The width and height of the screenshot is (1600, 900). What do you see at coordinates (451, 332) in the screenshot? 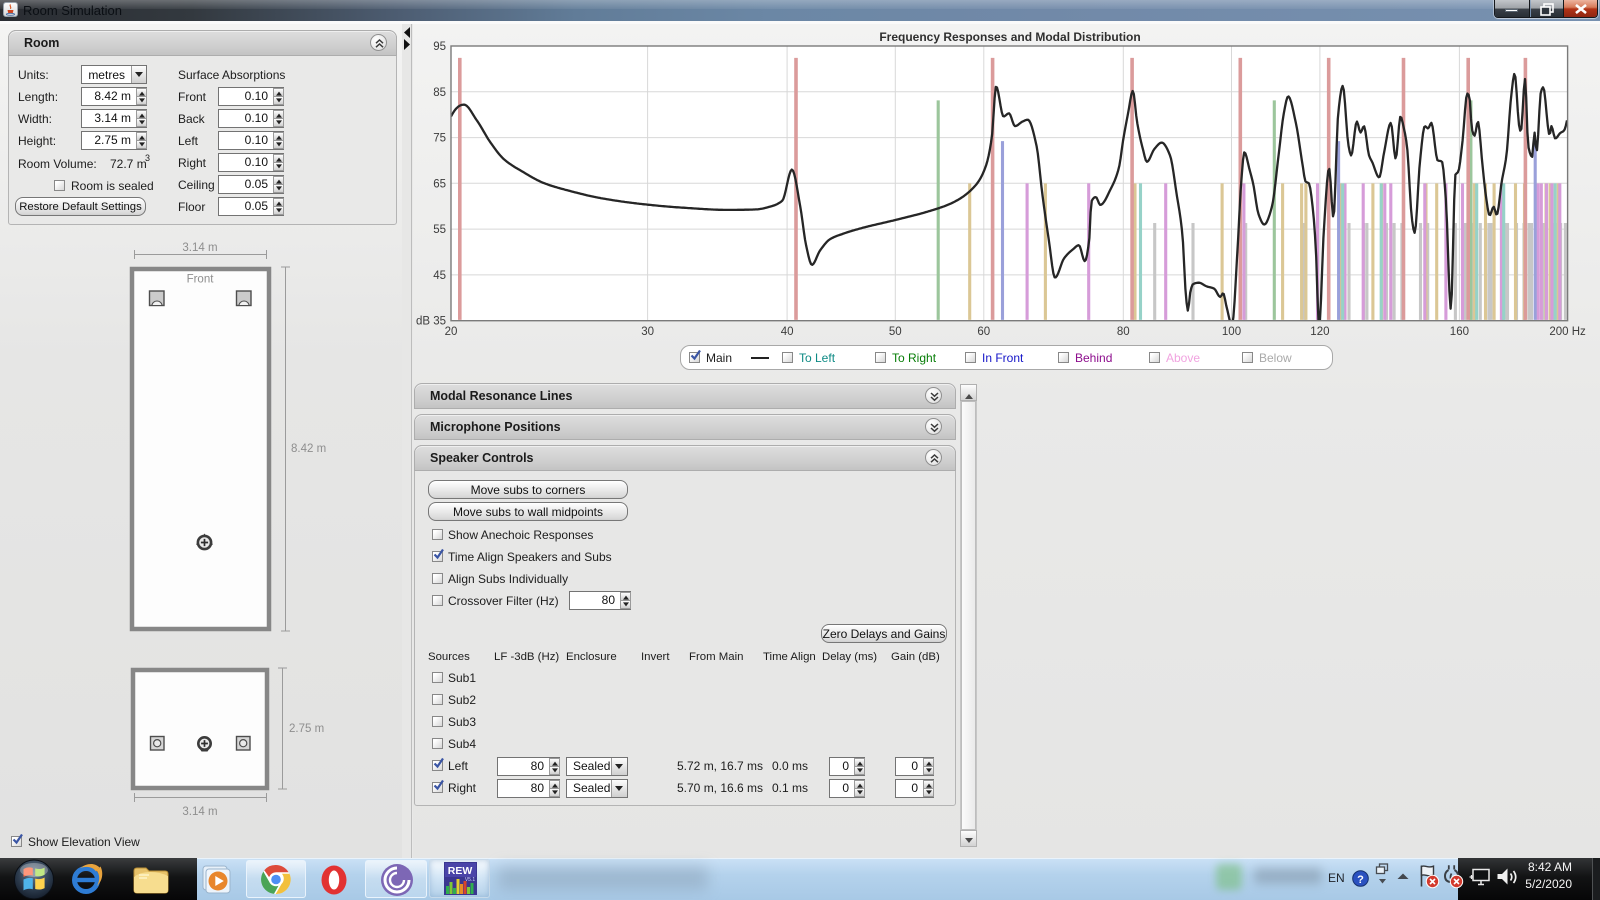
I see `svg-text: 20` at bounding box center [451, 332].